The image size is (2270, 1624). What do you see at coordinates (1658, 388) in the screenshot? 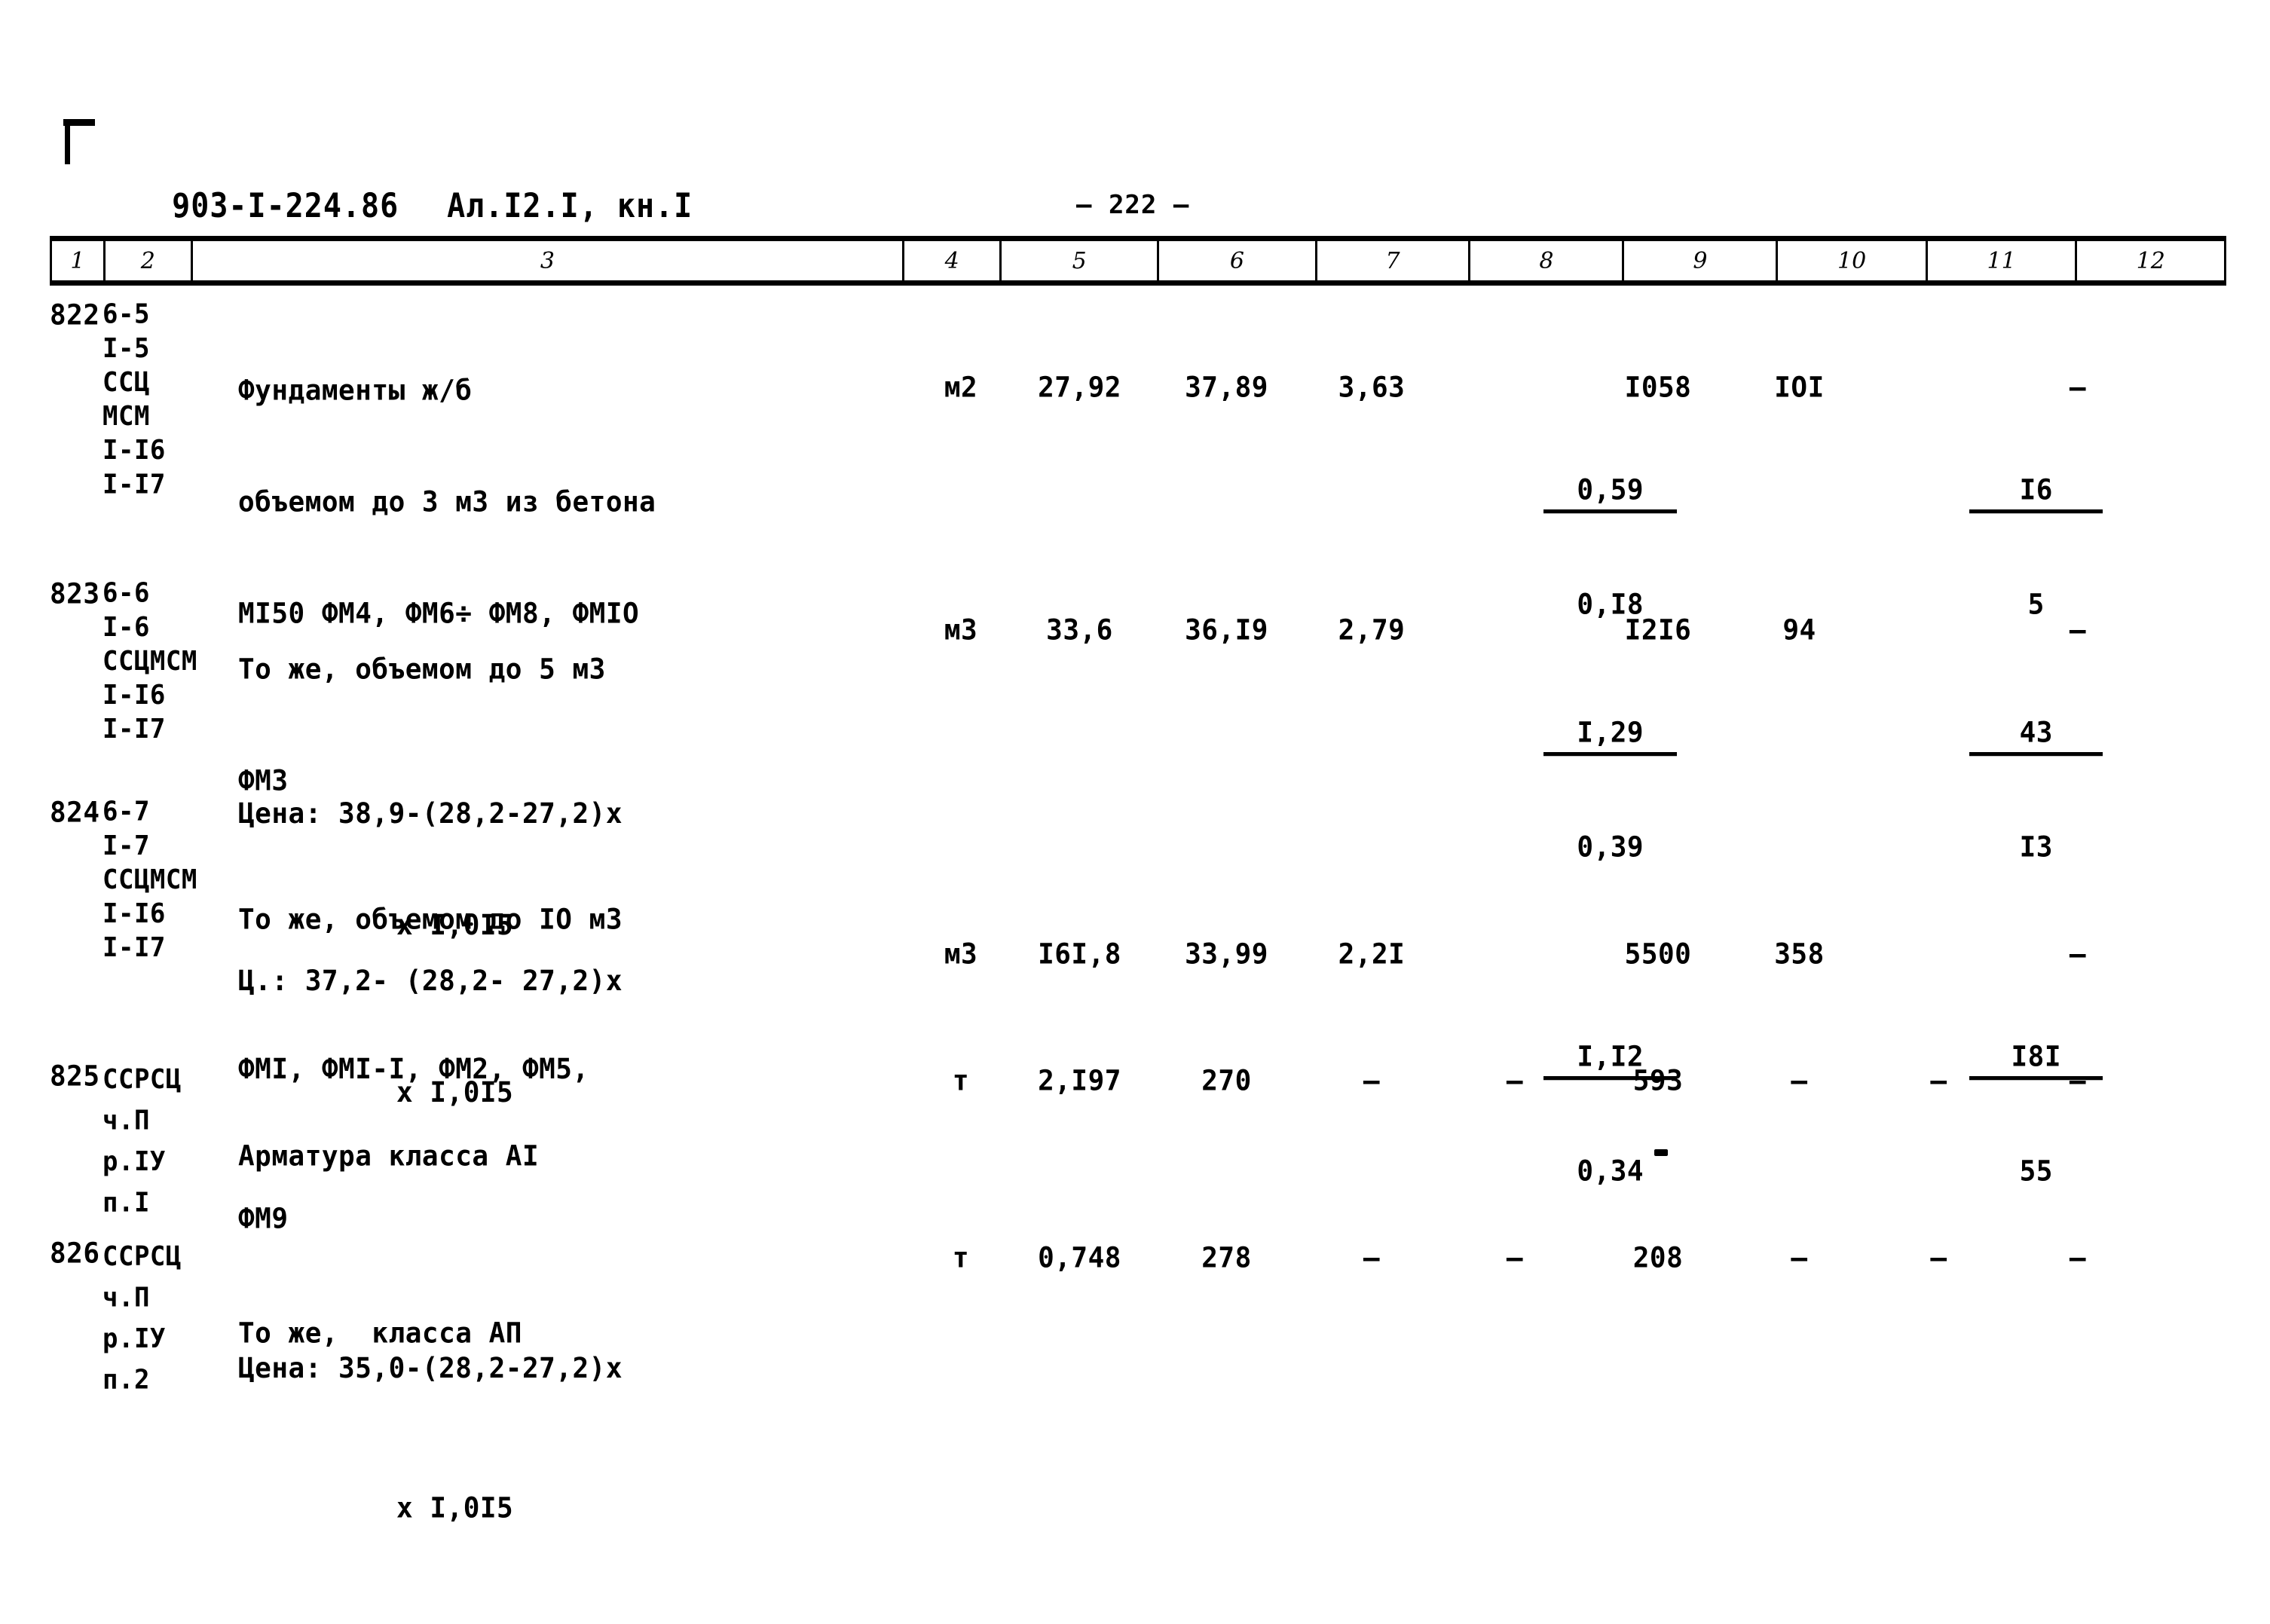
I see `cell-col-9: I058` at bounding box center [1658, 388].